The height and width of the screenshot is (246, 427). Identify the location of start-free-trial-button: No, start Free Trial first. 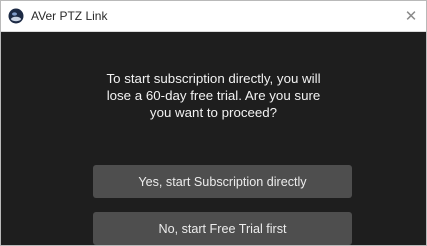
(222, 228).